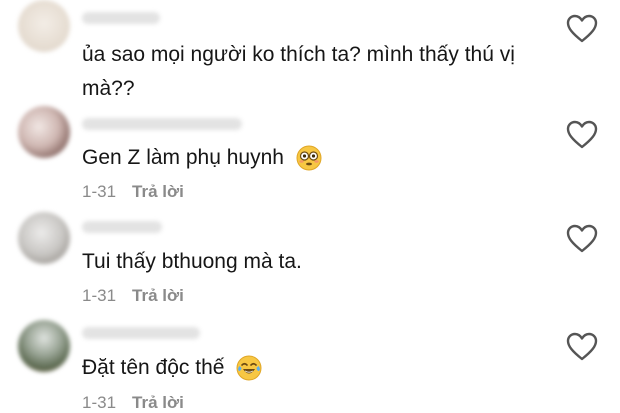 The width and height of the screenshot is (620, 413). Describe the element at coordinates (183, 157) in the screenshot. I see `comment-text-value: Gen Z làm phụ huynh` at that location.